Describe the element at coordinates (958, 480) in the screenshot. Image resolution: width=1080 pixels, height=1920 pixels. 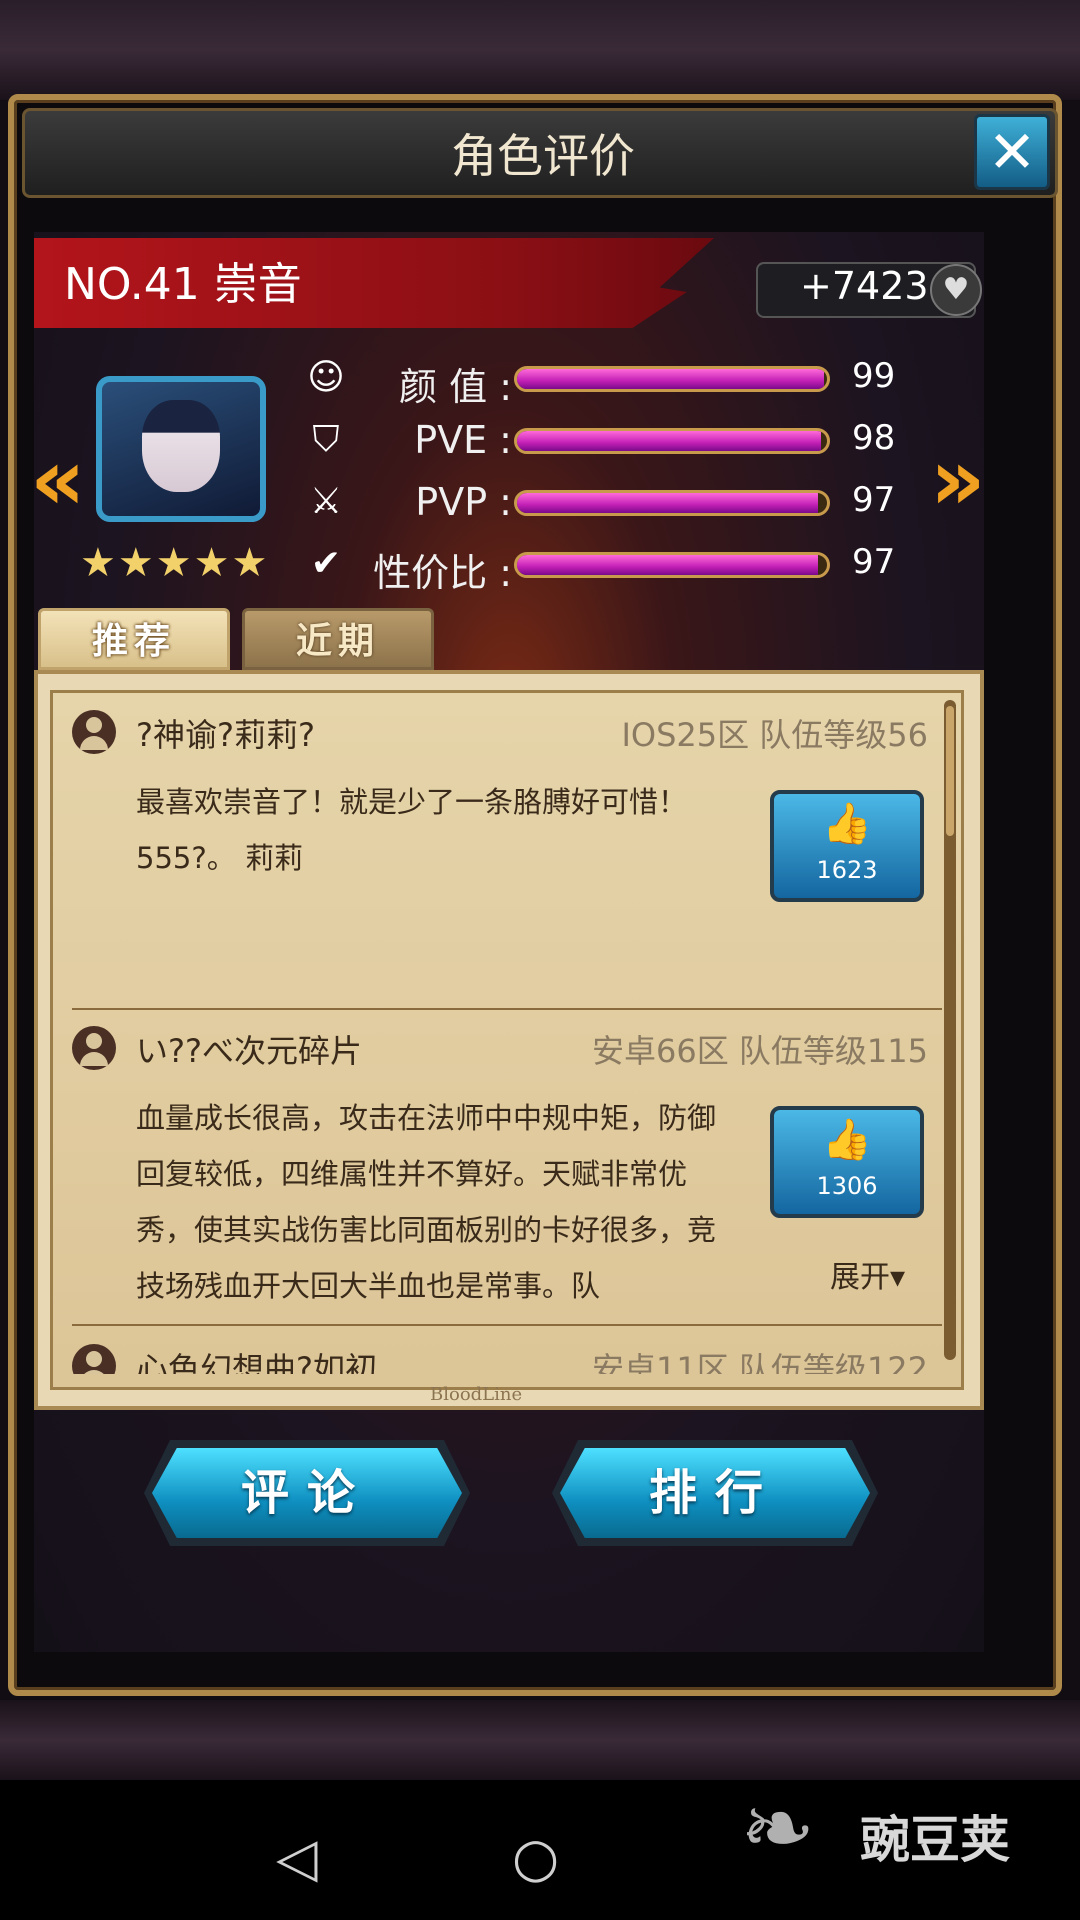
I see `next-character-arrow: »` at that location.